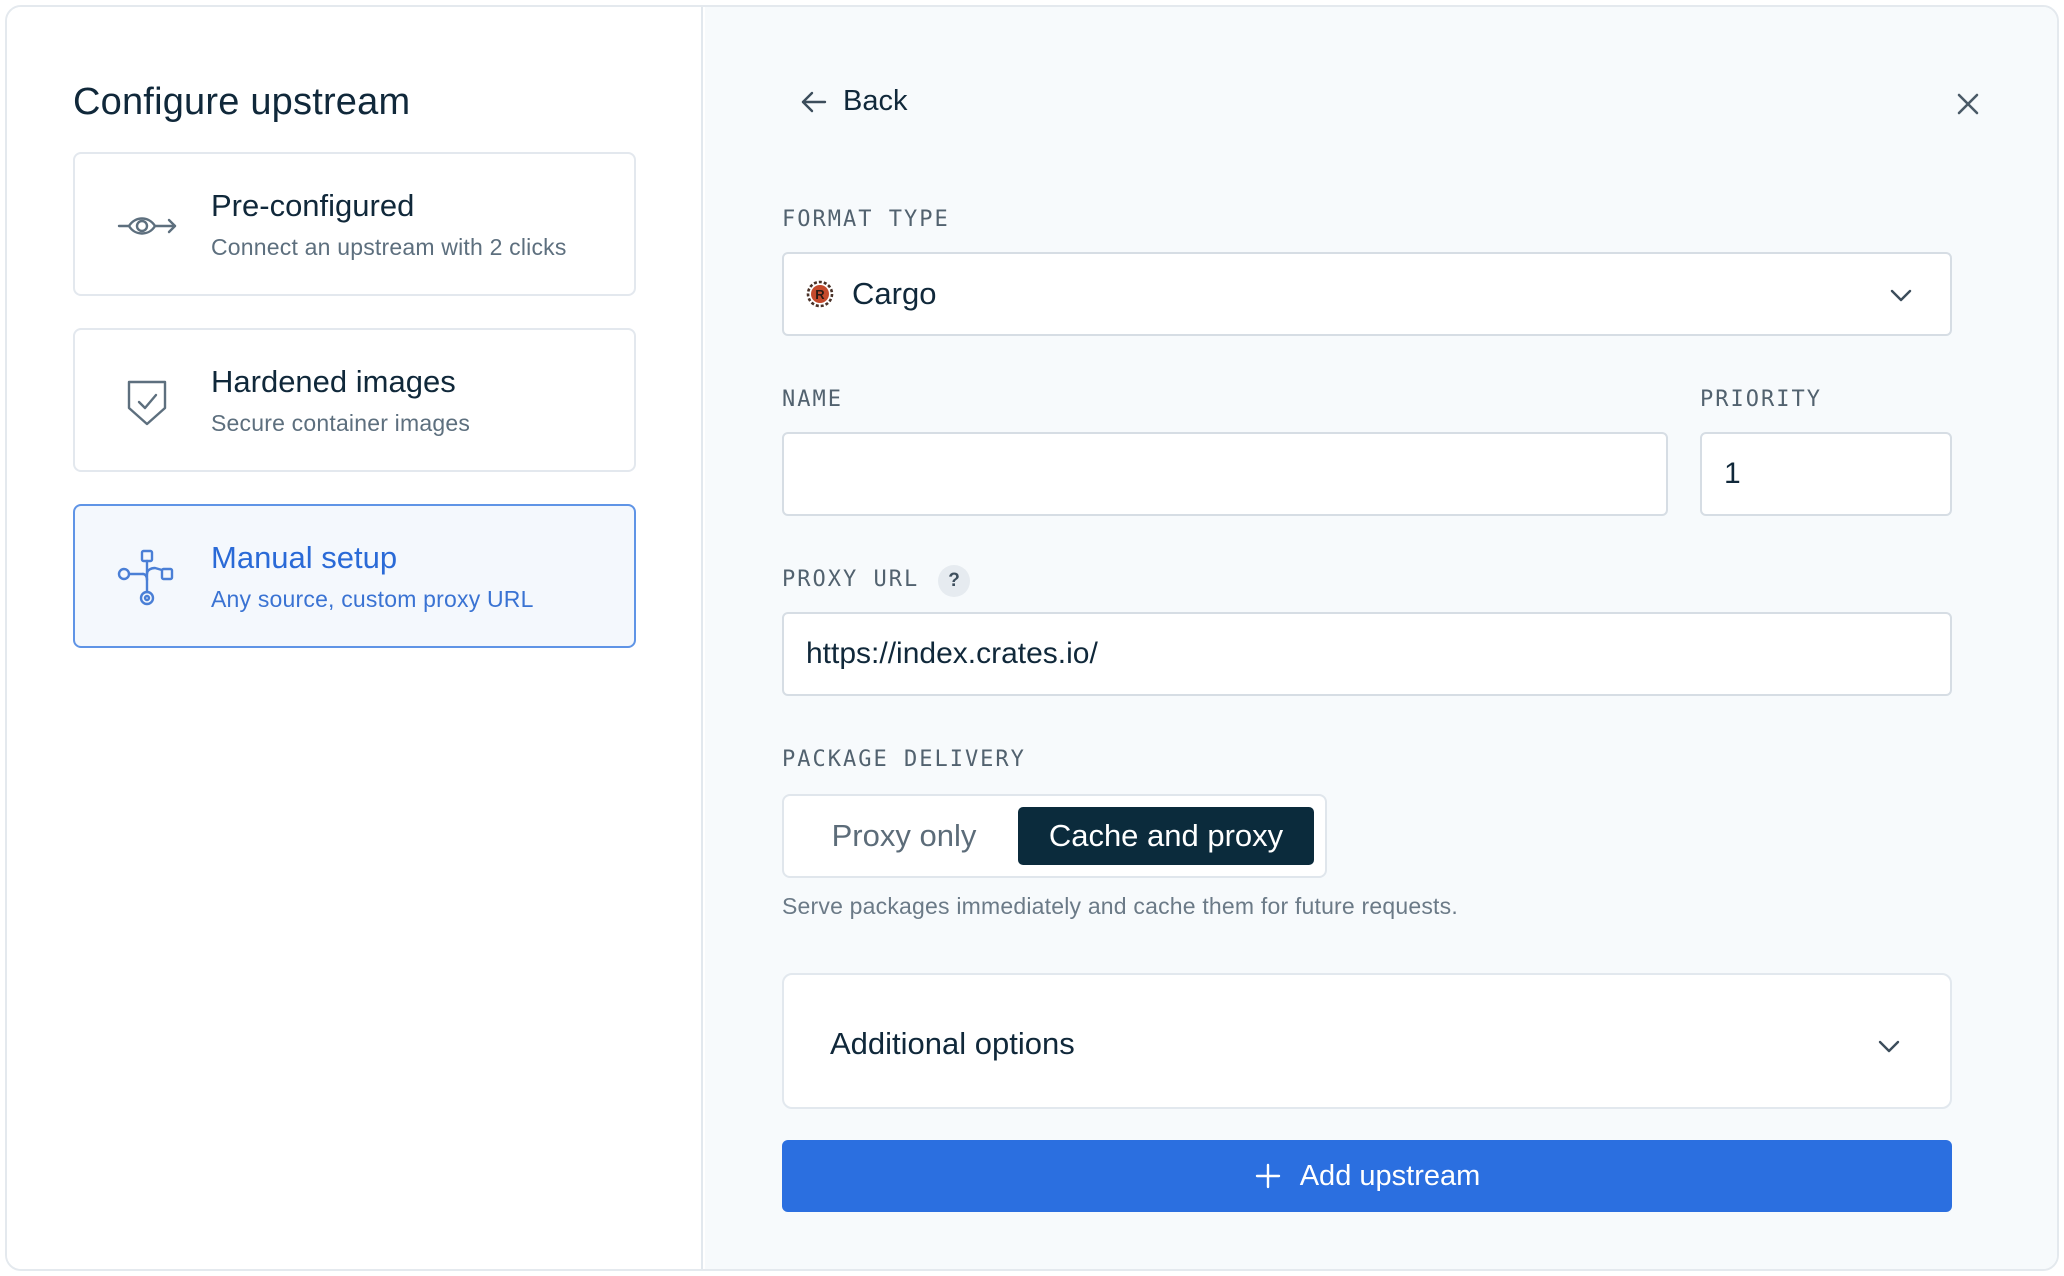 The width and height of the screenshot is (2064, 1276). Describe the element at coordinates (147, 226) in the screenshot. I see `eye-arrow-icon` at that location.